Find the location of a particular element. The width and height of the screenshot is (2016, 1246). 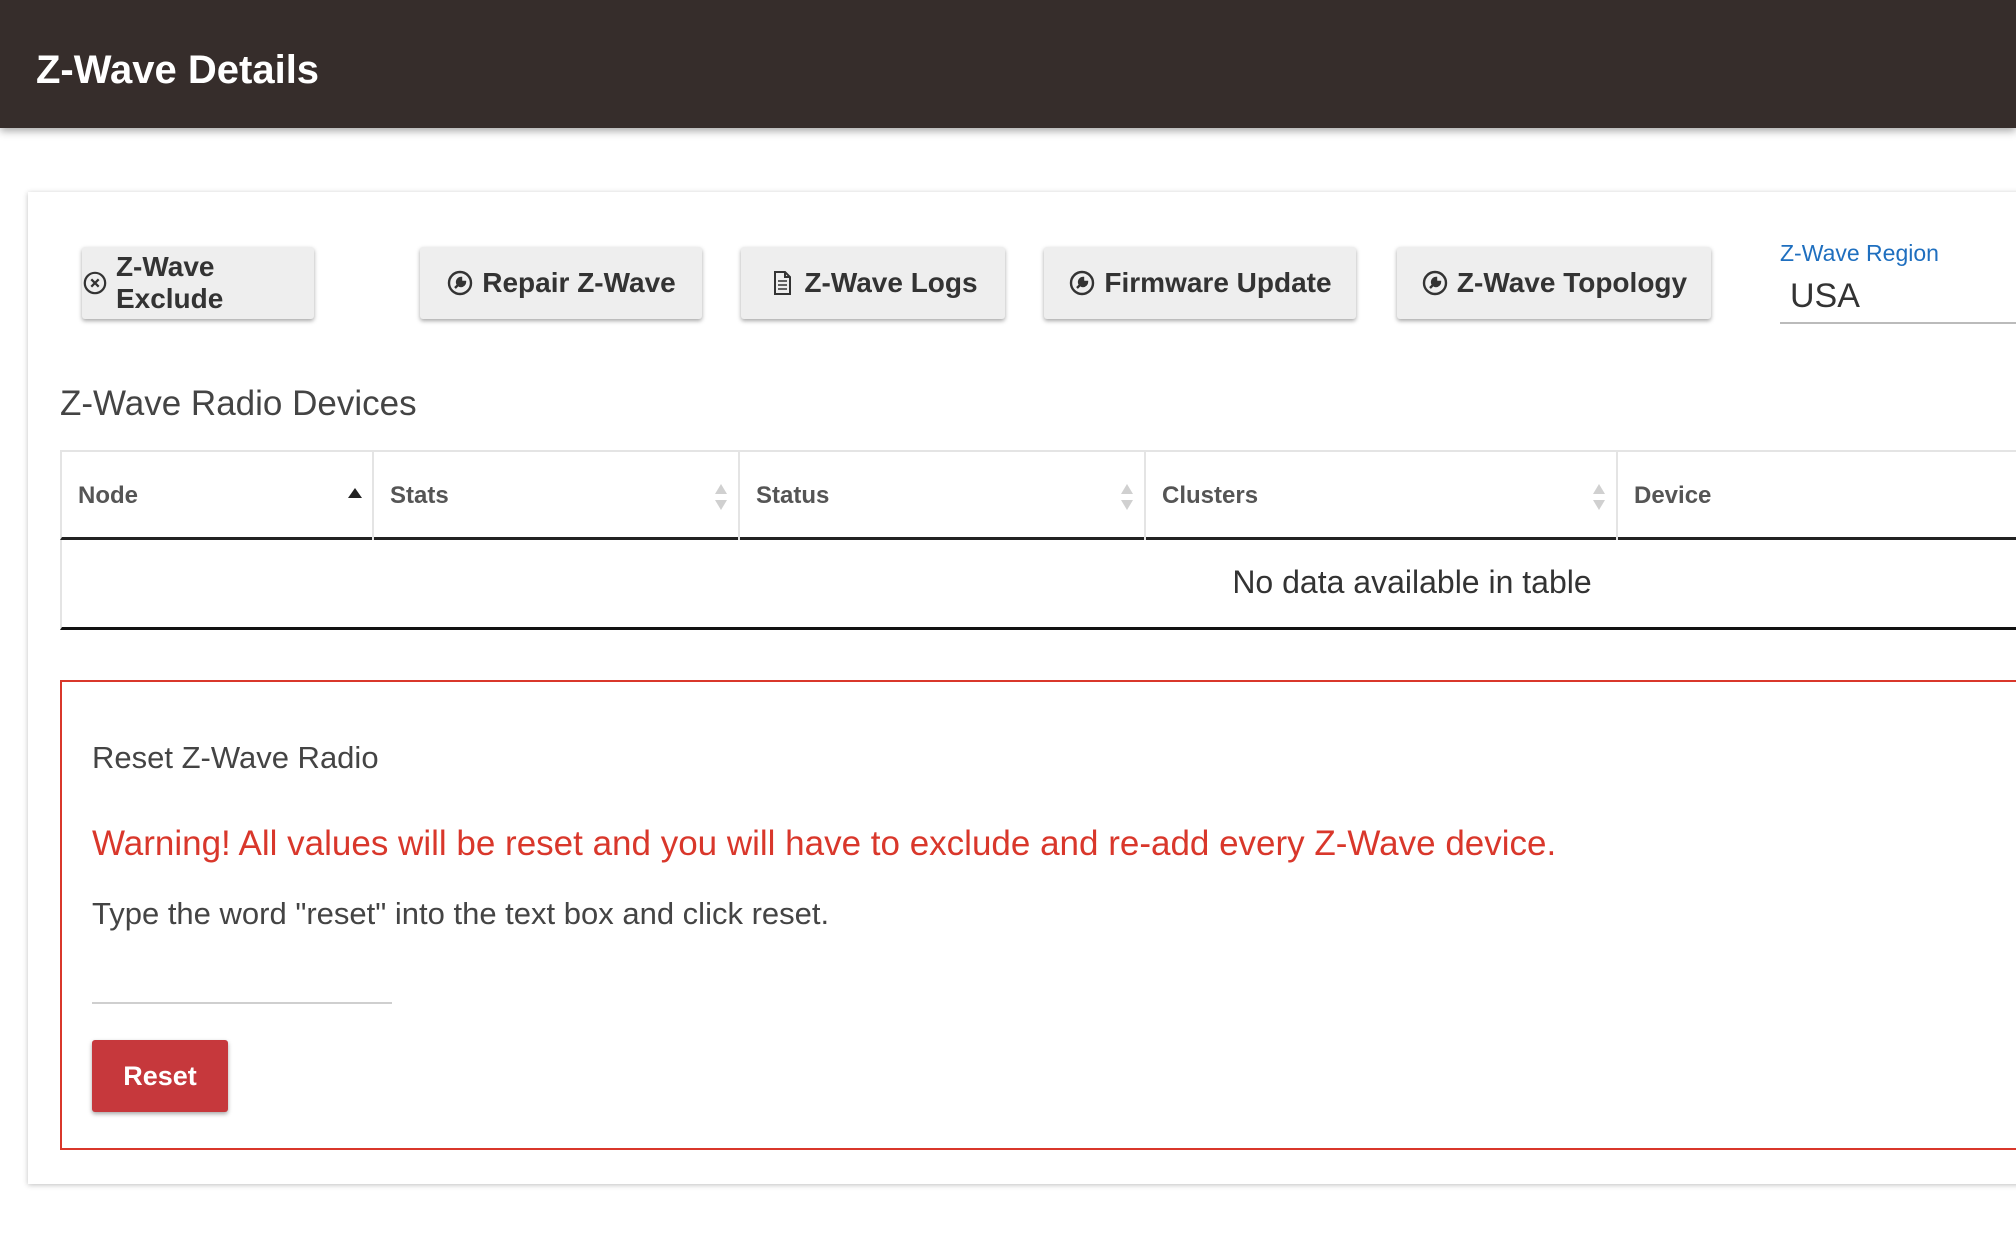

page-title: Z-Wave Details is located at coordinates (178, 70).